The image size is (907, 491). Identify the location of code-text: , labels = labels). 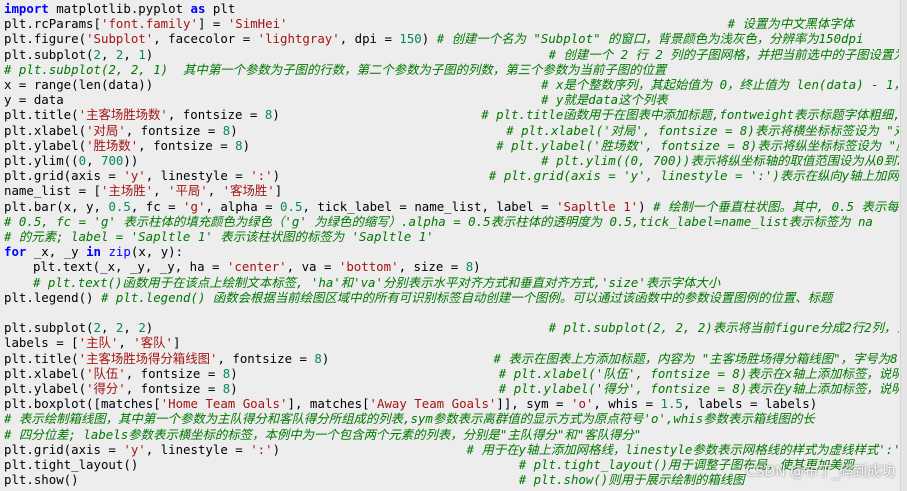
(750, 404).